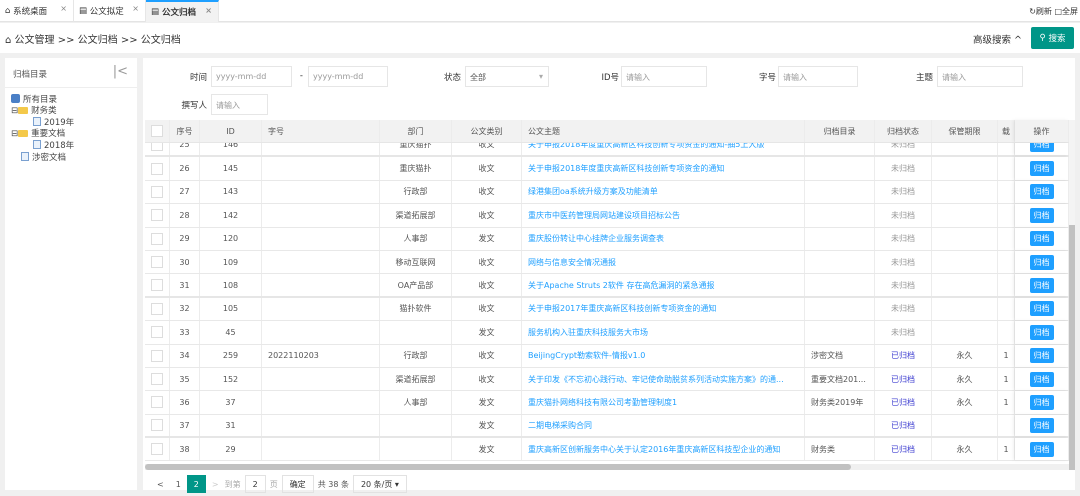 The width and height of the screenshot is (1080, 496). Describe the element at coordinates (231, 262) in the screenshot. I see `cell-id: 109` at that location.